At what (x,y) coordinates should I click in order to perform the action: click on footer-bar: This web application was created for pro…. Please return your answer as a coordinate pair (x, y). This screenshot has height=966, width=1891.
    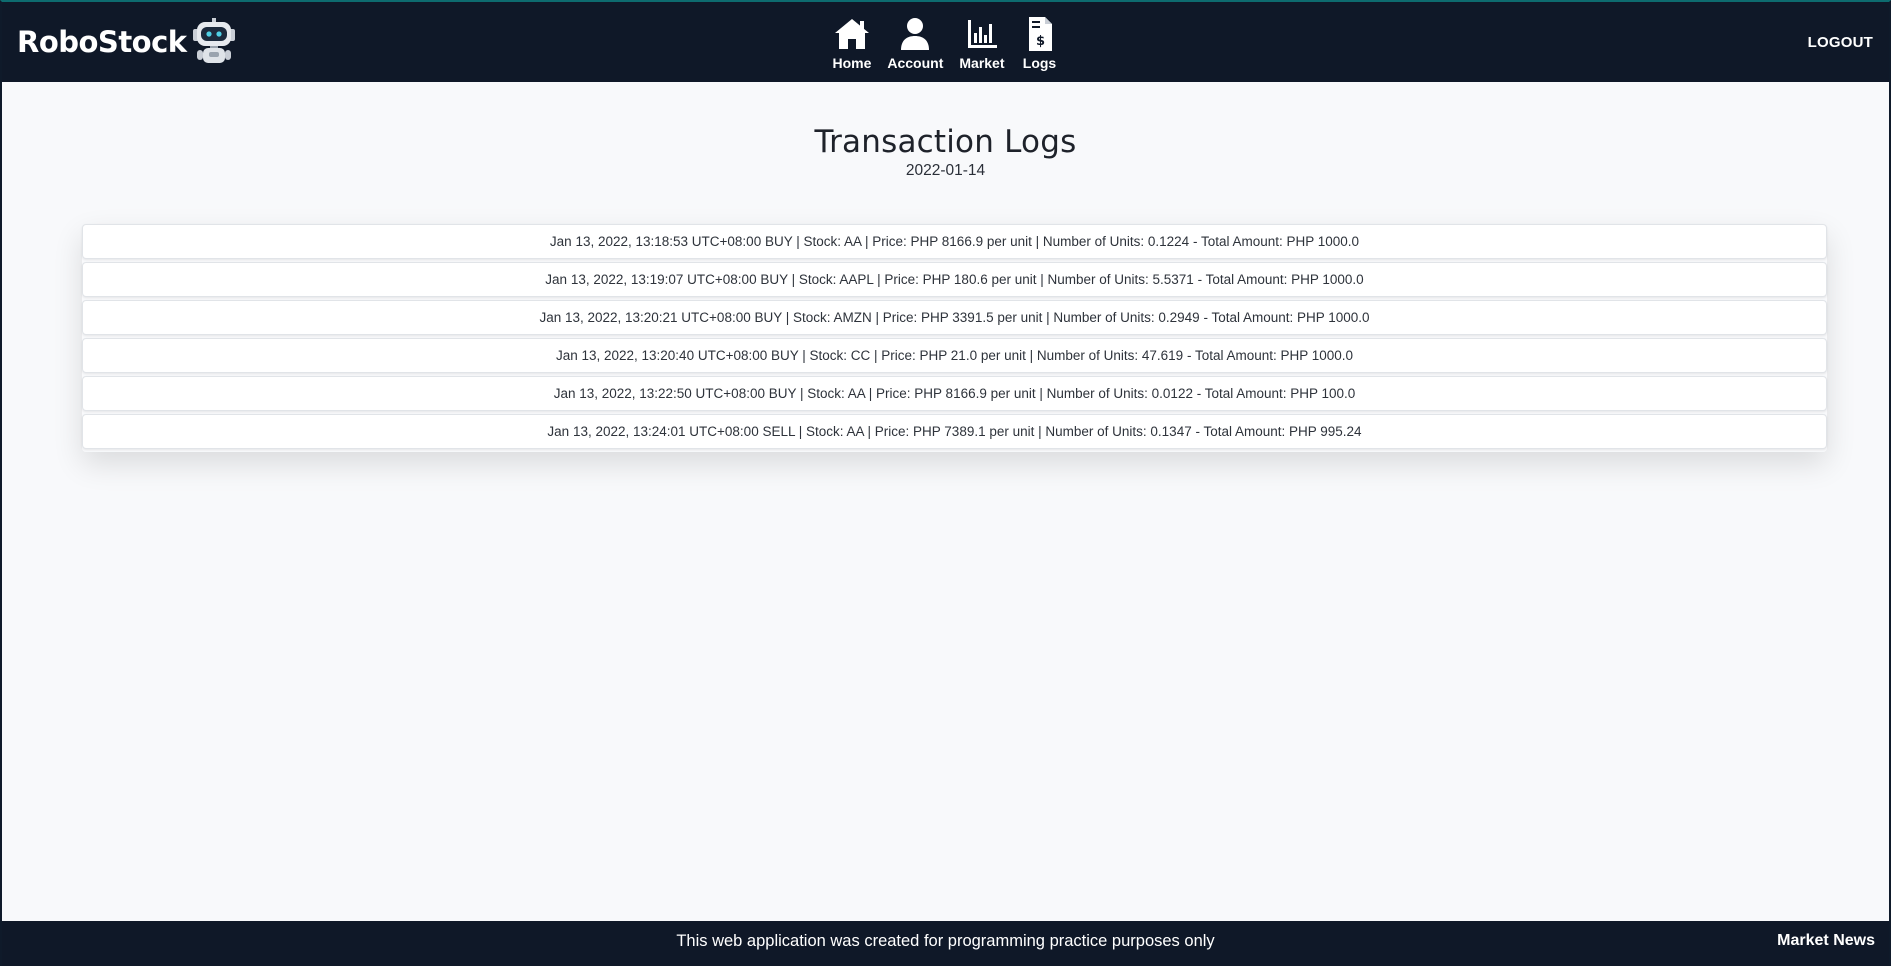
    Looking at the image, I should click on (945, 943).